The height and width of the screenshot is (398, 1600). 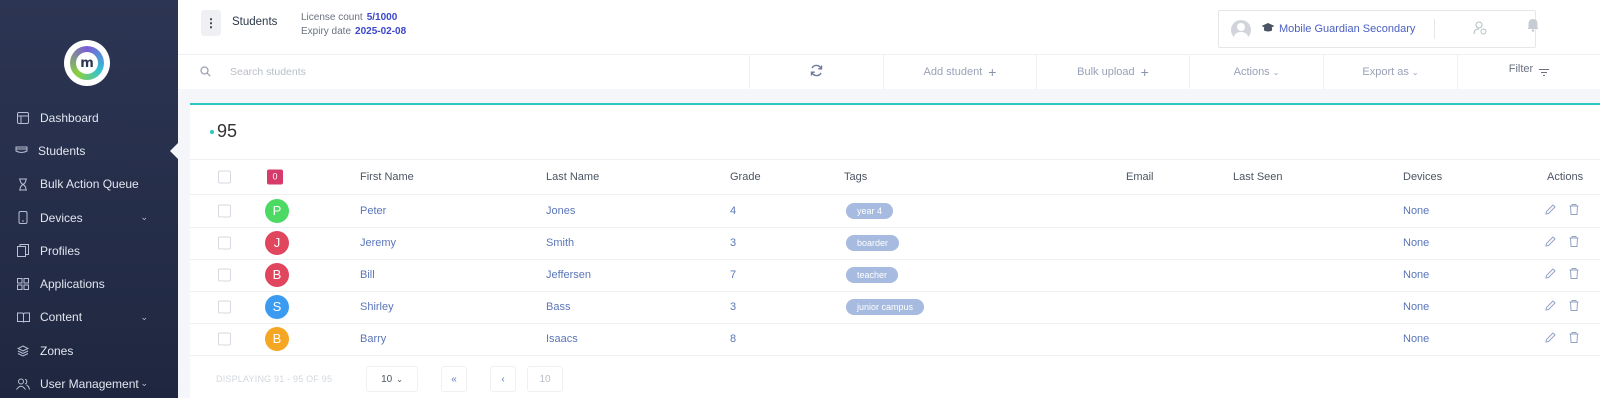 What do you see at coordinates (61, 317) in the screenshot?
I see `sidebar-item-label: Content` at bounding box center [61, 317].